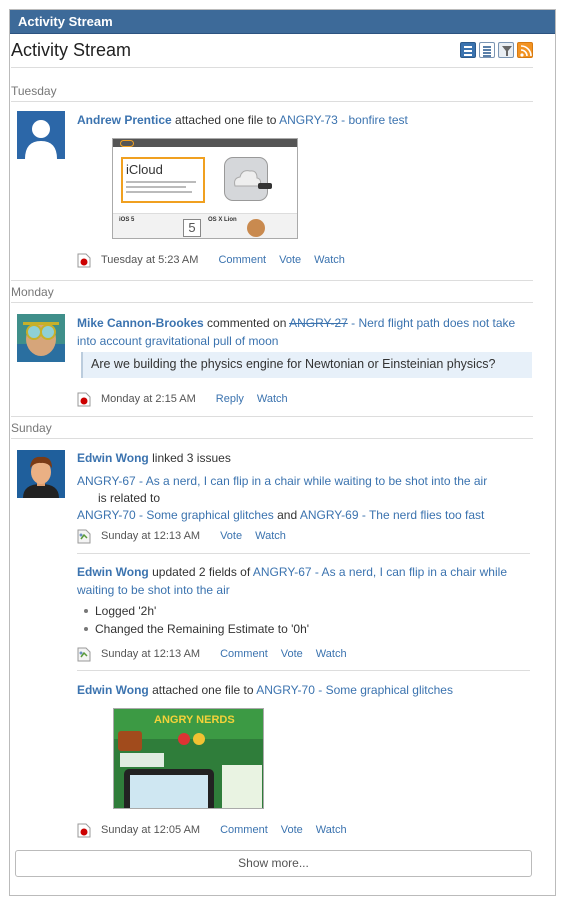 This screenshot has height=905, width=566. Describe the element at coordinates (392, 515) in the screenshot. I see `issue-link: ANGRY-69 - The nerd flies too fast` at that location.